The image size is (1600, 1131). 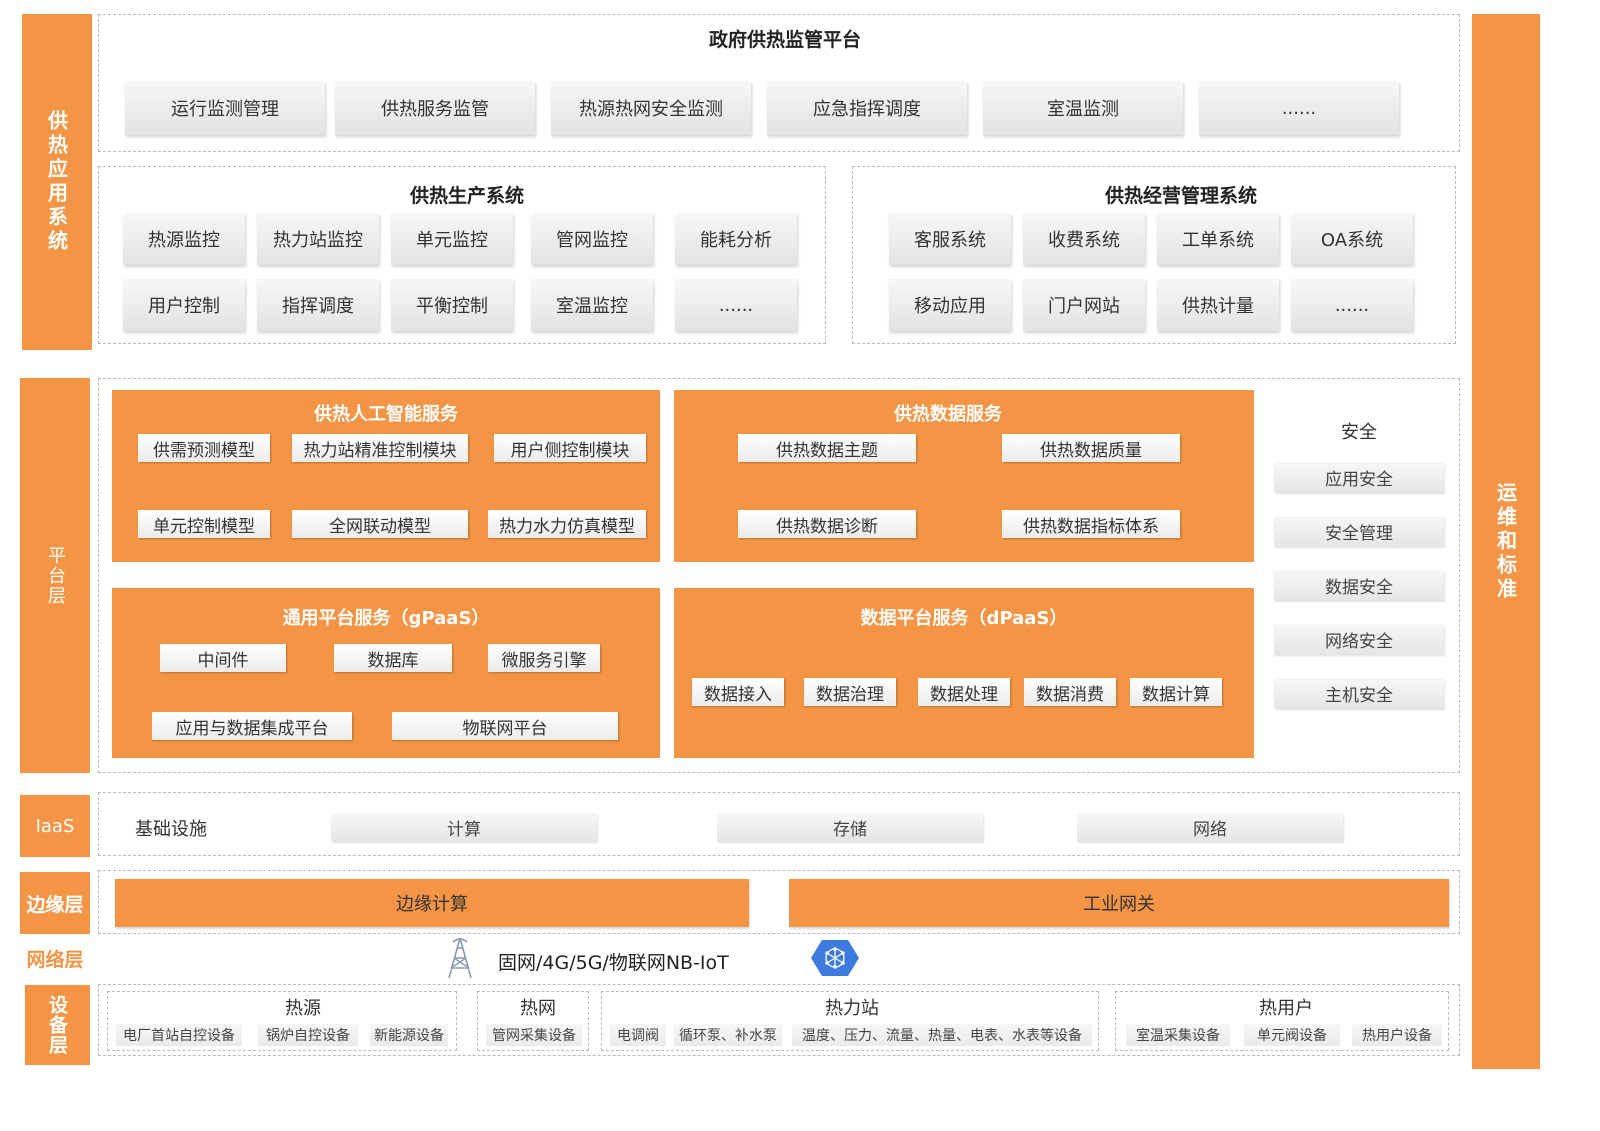 I want to click on gpaas-item: 应用与数据集成平台, so click(x=252, y=726).